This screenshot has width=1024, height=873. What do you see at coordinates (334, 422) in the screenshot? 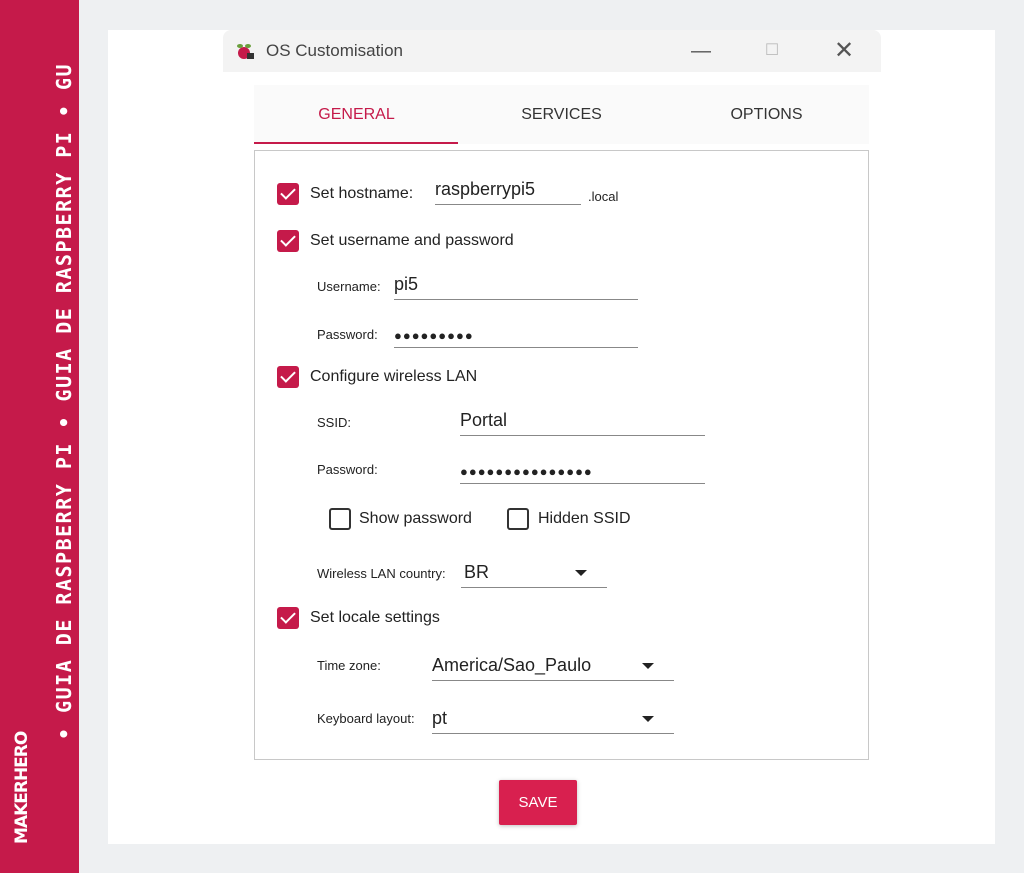
I see `ssid-label: SSID:` at bounding box center [334, 422].